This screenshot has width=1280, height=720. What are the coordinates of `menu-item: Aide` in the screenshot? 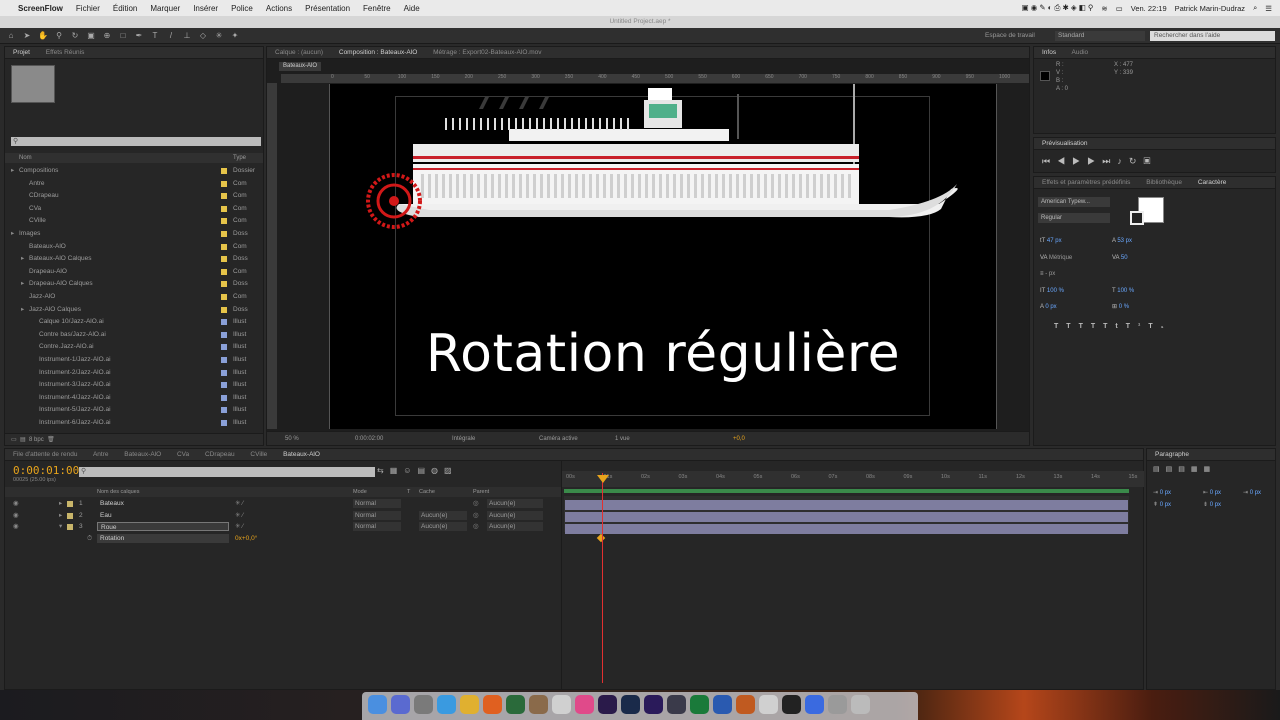 It's located at (412, 8).